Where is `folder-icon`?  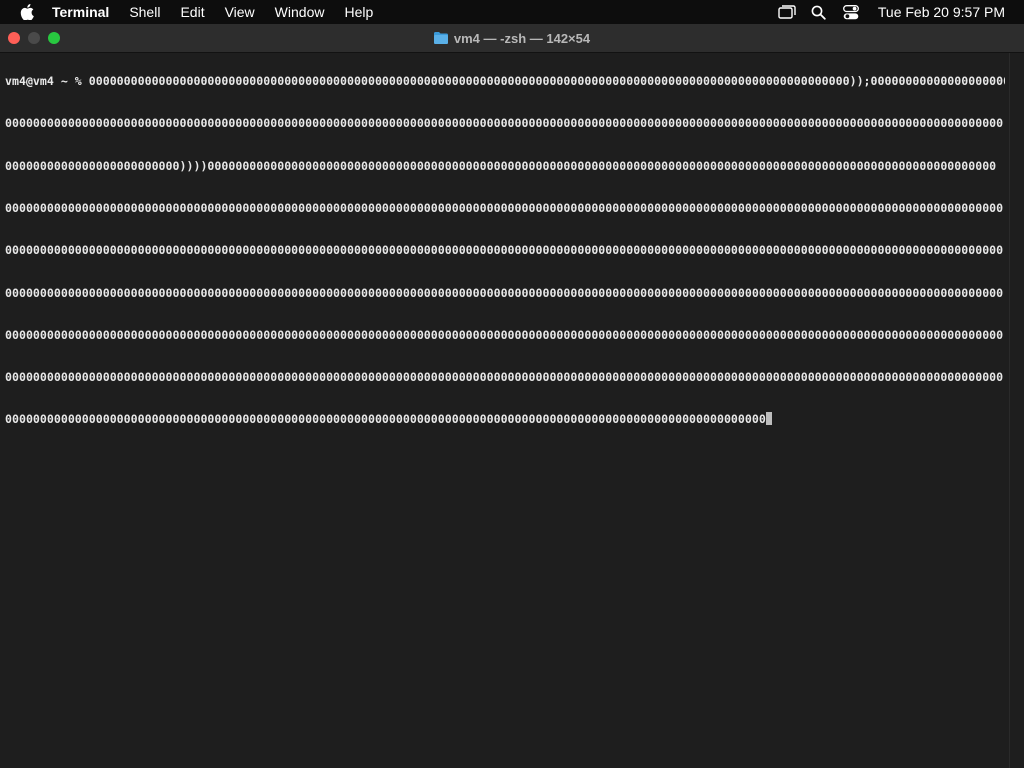
folder-icon is located at coordinates (440, 38).